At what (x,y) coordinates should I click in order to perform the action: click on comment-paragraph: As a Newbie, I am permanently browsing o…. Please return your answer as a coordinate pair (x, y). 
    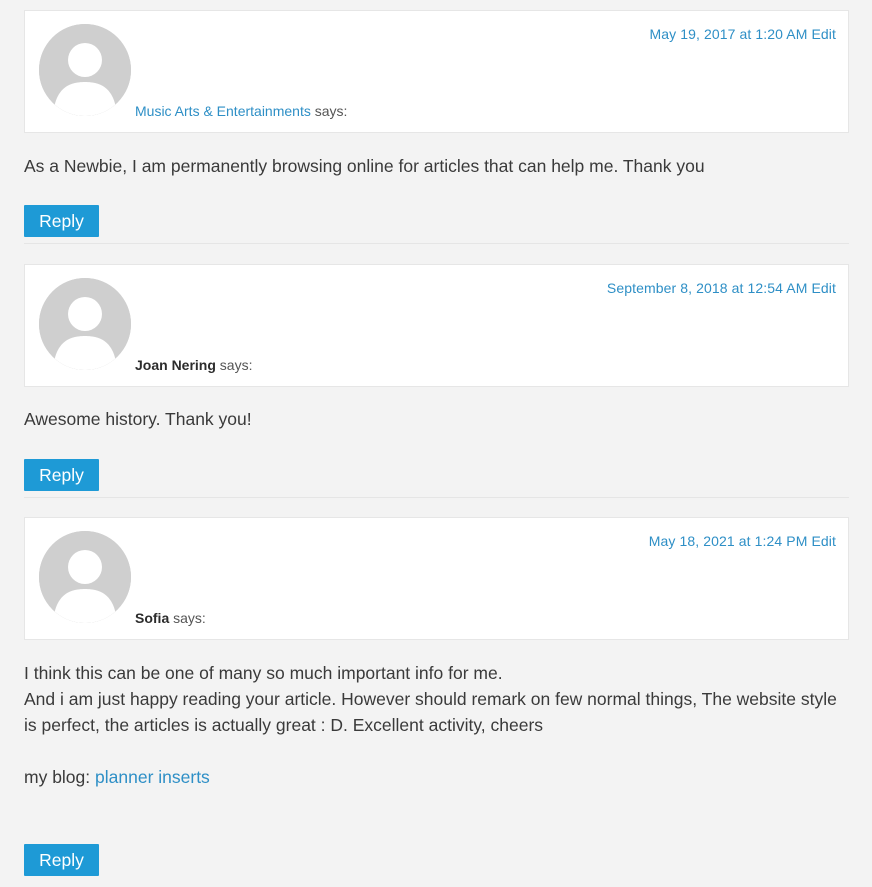
    Looking at the image, I should click on (364, 166).